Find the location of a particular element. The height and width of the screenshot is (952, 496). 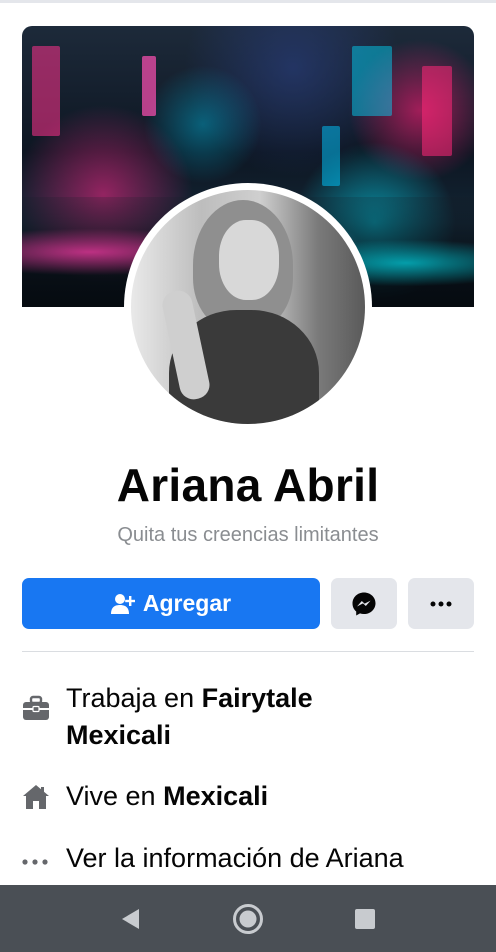

work-place-line2: Mexicali is located at coordinates (119, 735).